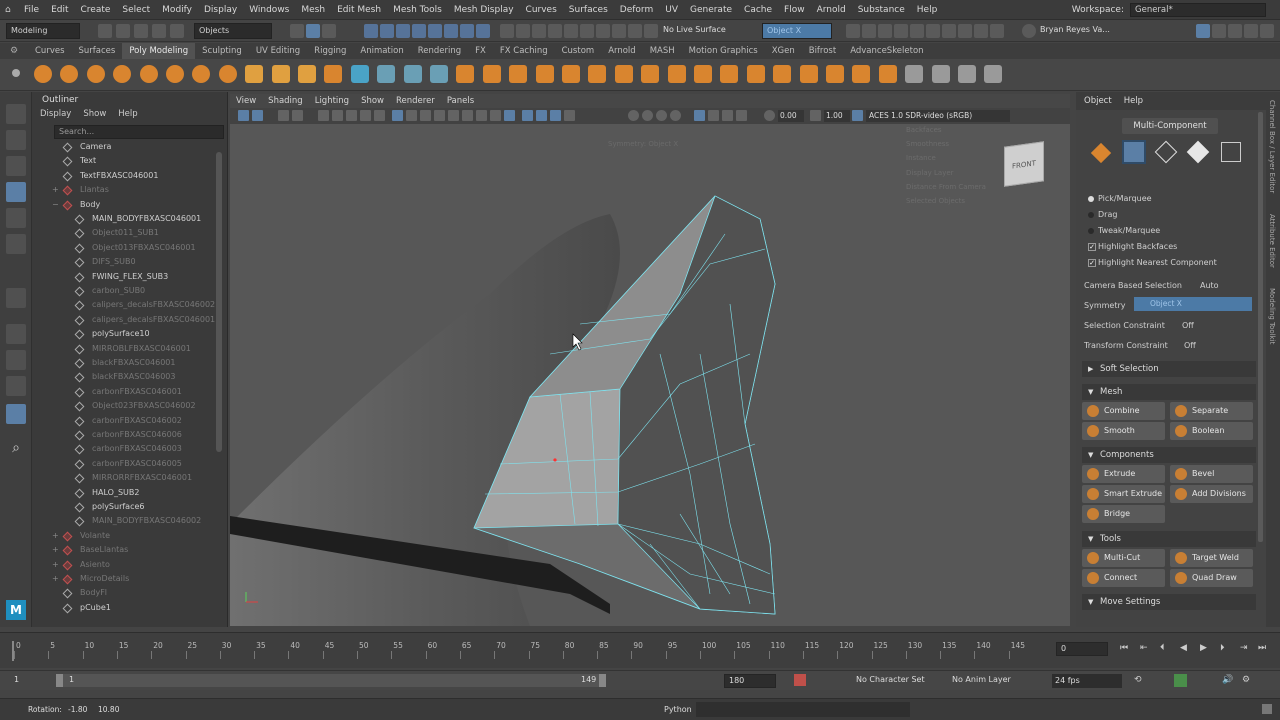 The image size is (1280, 720). Describe the element at coordinates (233, 31) in the screenshot. I see `selection-mode-dropdown: Objects` at that location.